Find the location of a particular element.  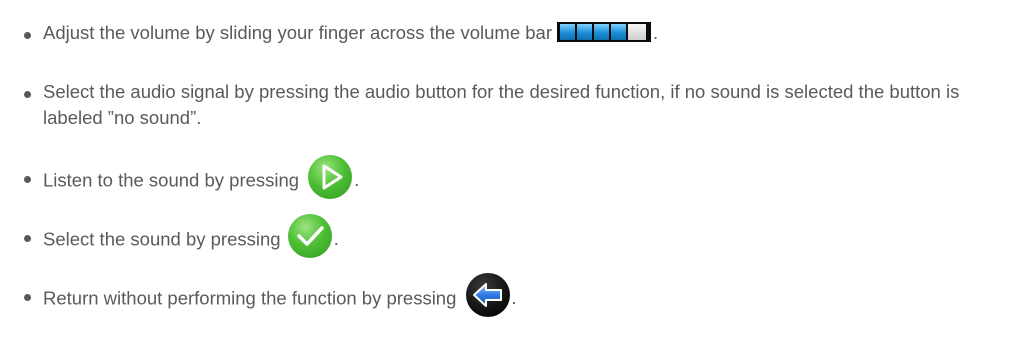

volume-bar-icon is located at coordinates (604, 32).